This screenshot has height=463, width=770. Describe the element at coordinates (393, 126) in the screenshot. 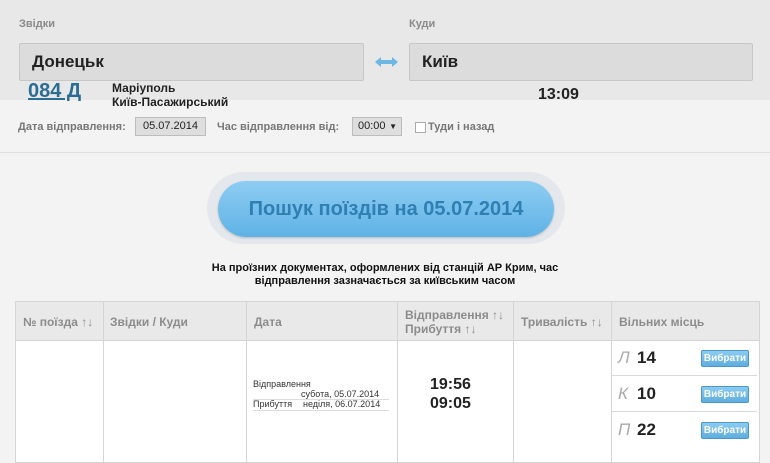

I see `dropdown-arrow-icon: ▼` at that location.